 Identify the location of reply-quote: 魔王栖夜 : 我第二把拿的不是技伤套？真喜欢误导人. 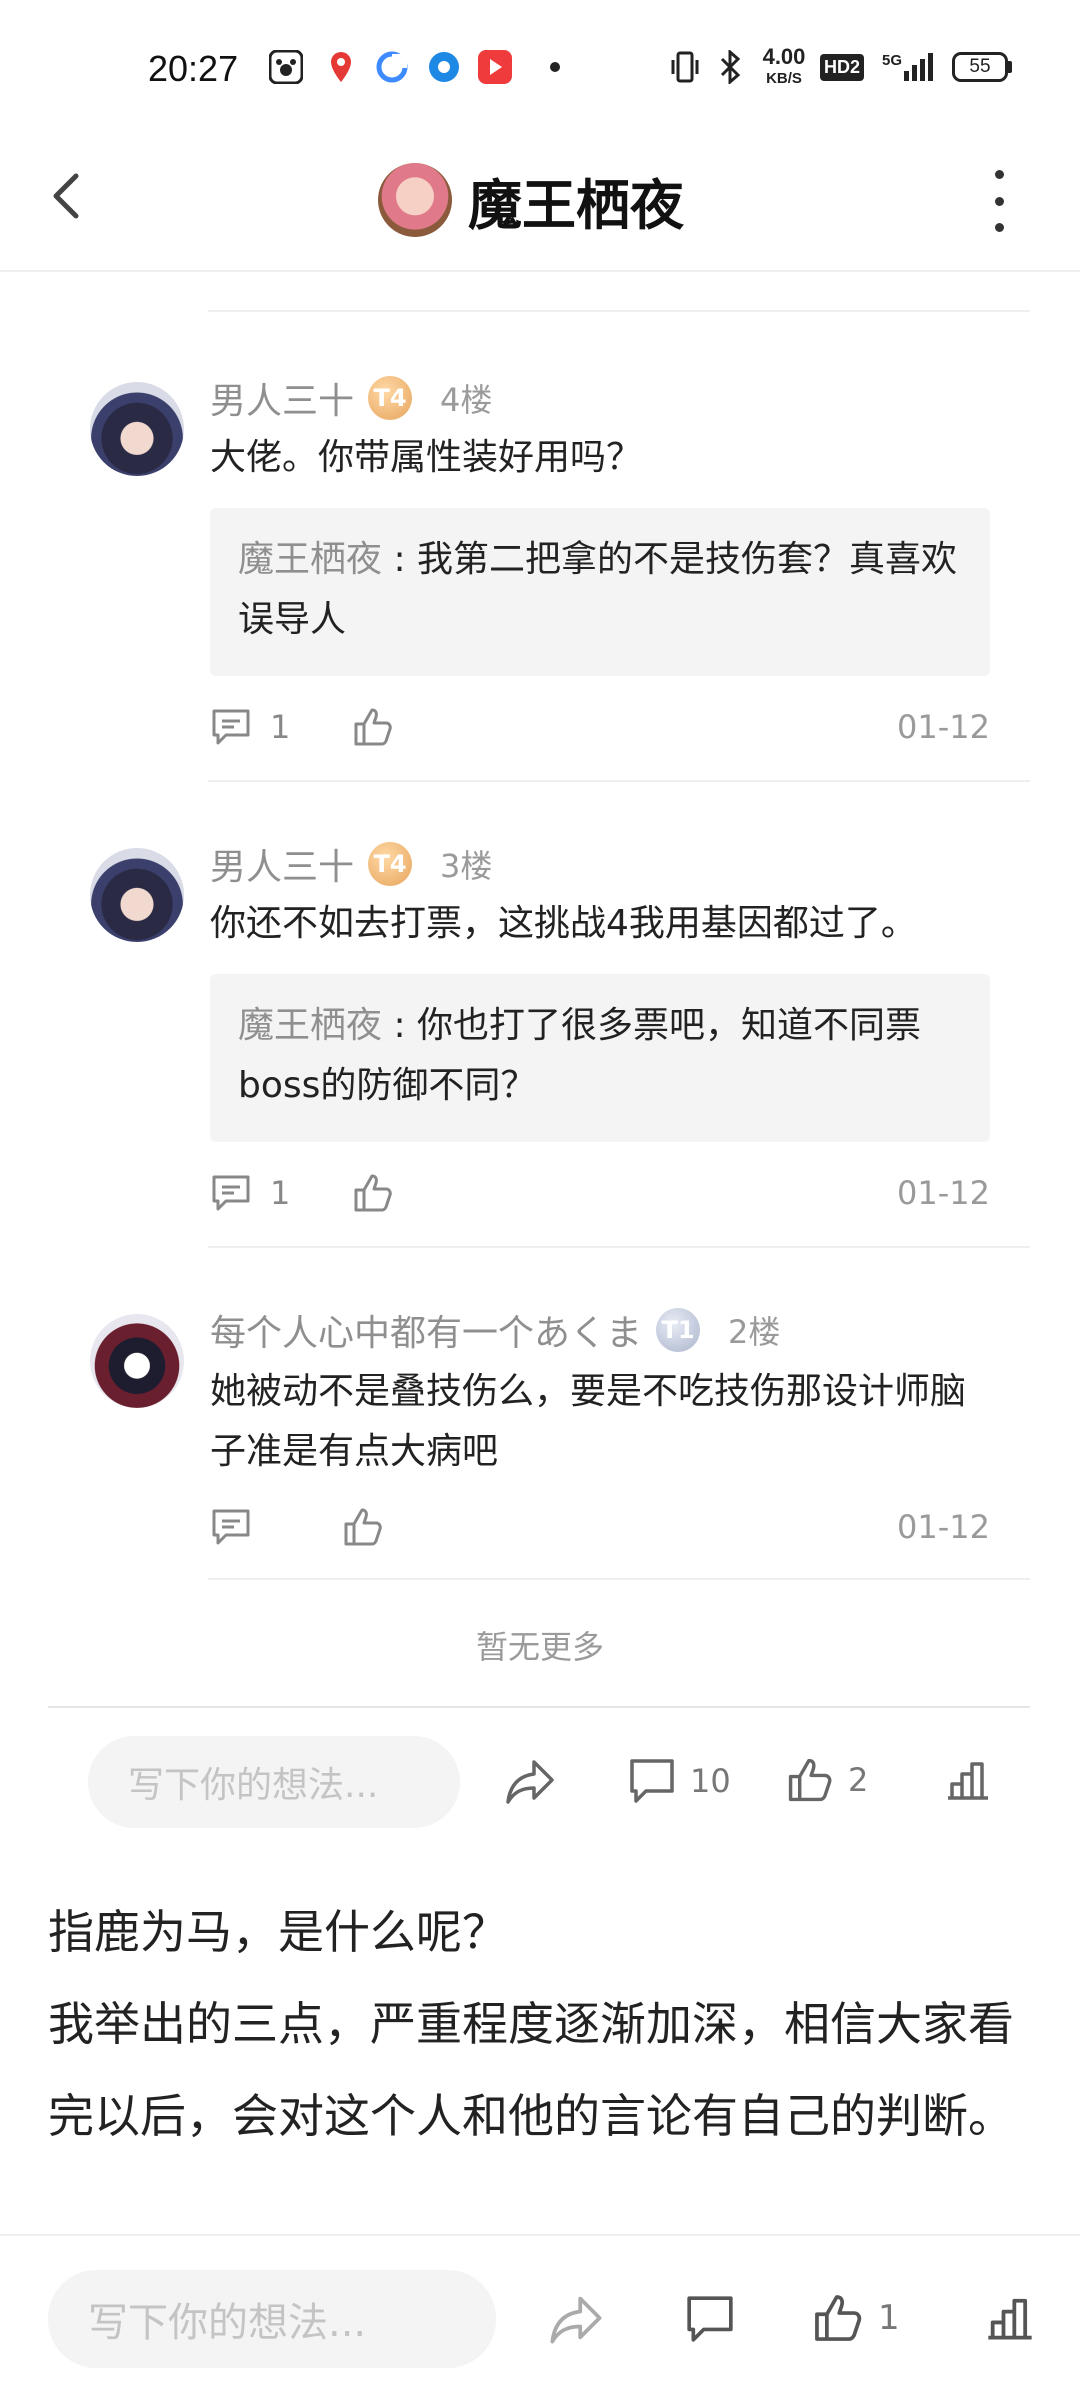
(600, 592).